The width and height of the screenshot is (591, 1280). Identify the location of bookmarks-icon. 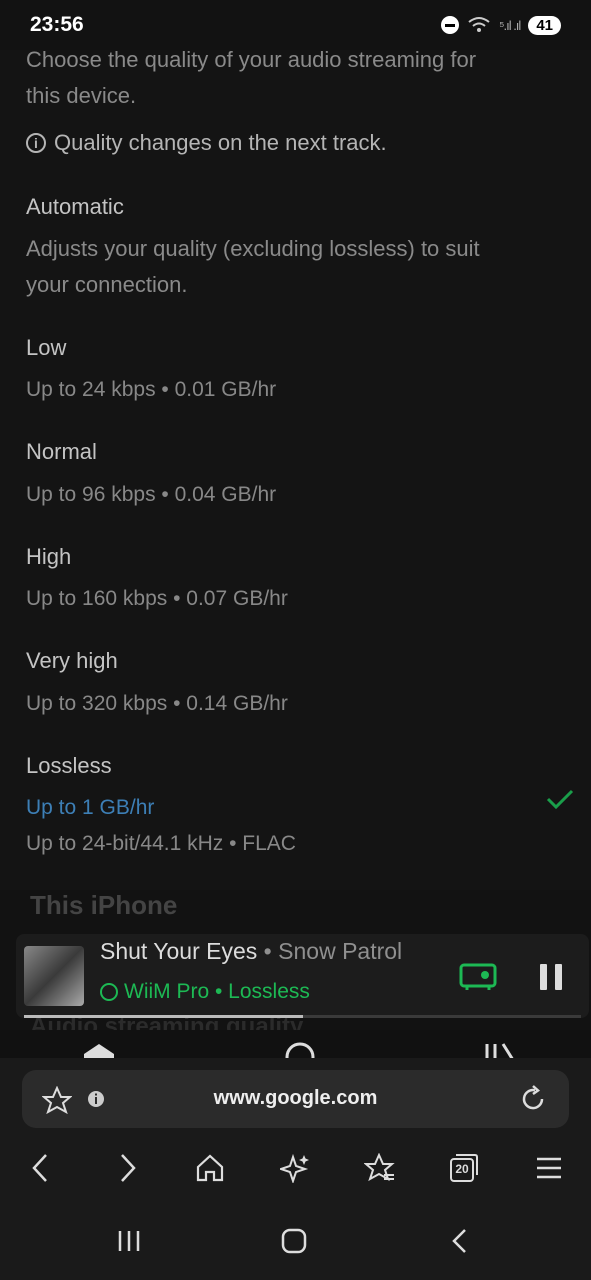
(380, 1168).